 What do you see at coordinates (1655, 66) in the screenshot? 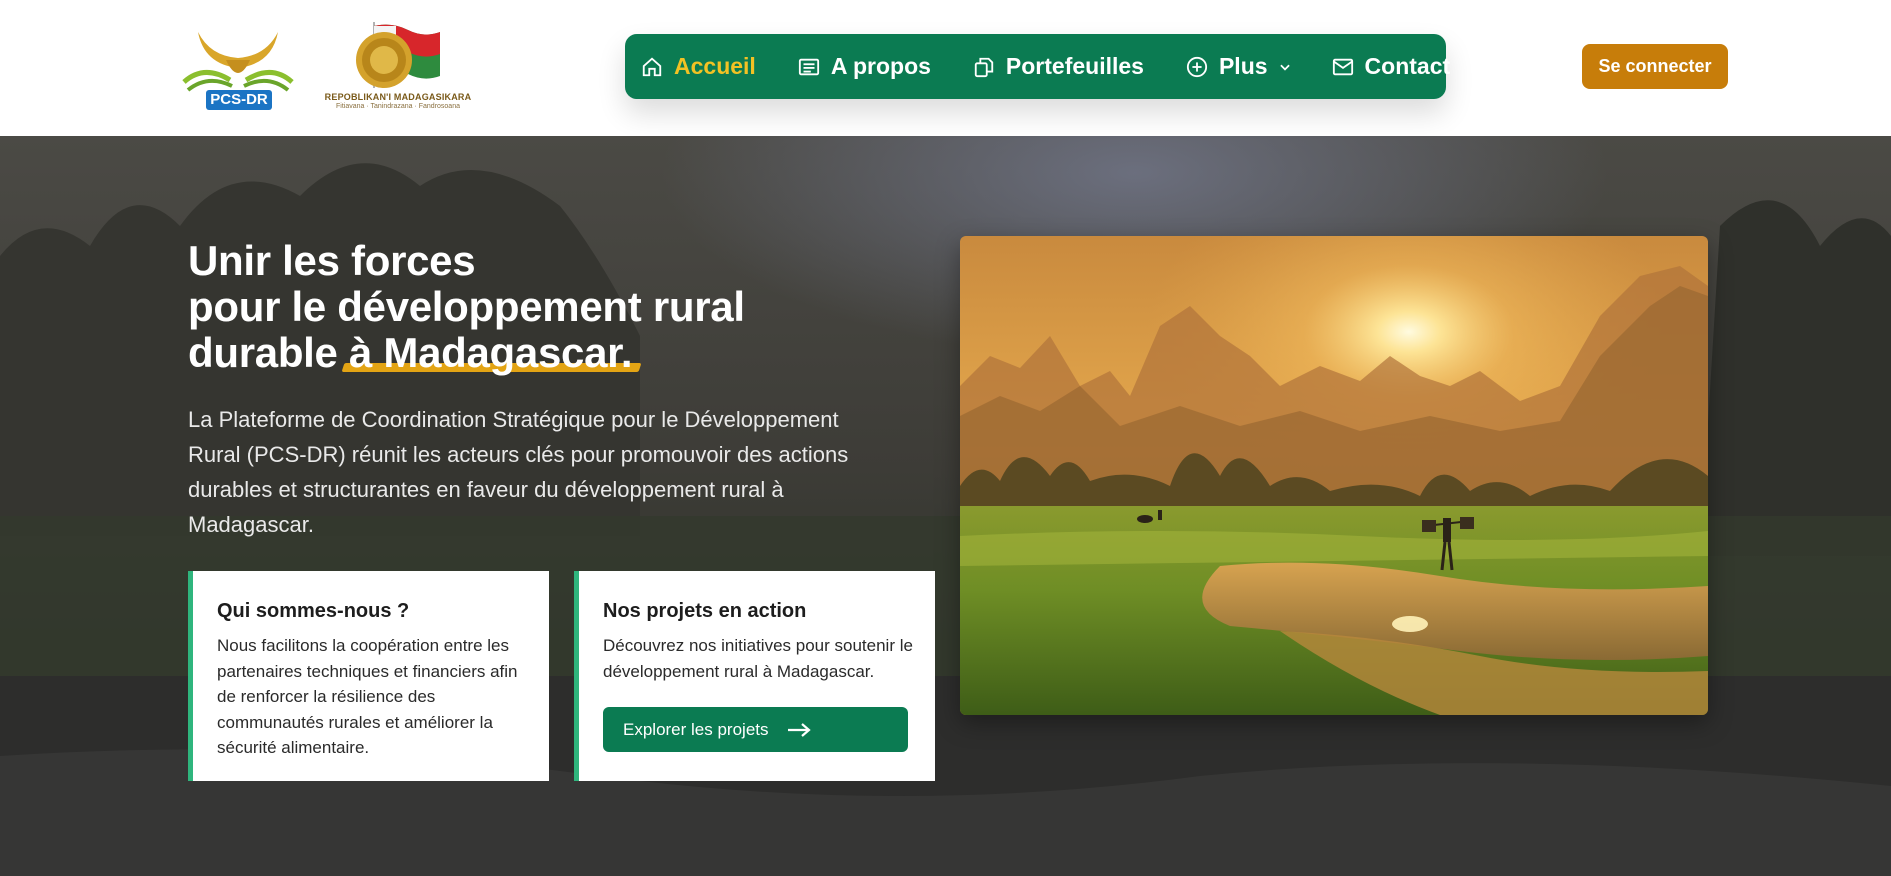
I see `login-button: Se connecter` at bounding box center [1655, 66].